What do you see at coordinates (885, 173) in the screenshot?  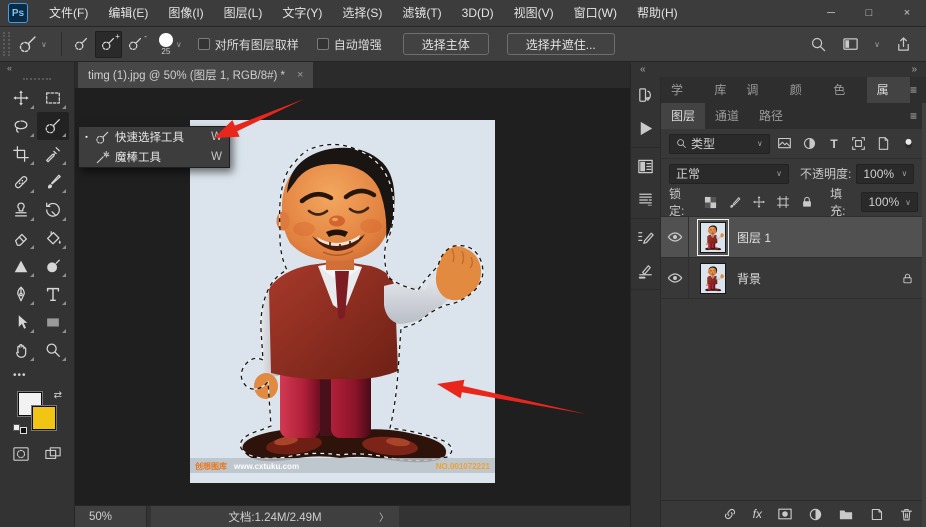 I see `opacity-dropdown: 100% ∨` at bounding box center [885, 173].